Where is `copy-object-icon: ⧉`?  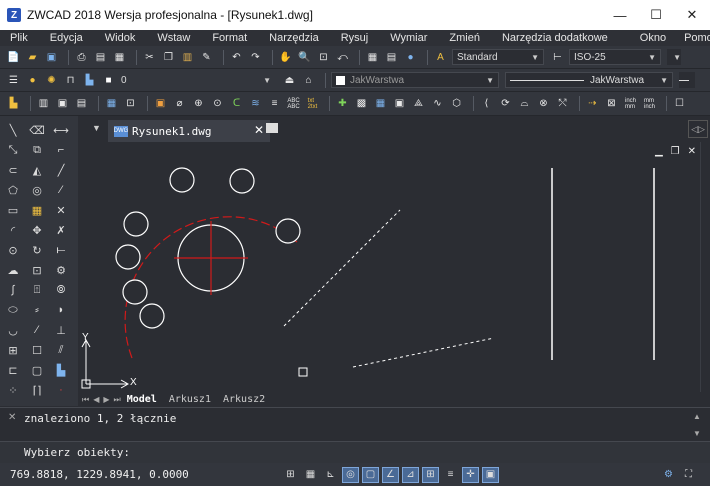 copy-object-icon: ⧉ is located at coordinates (37, 150).